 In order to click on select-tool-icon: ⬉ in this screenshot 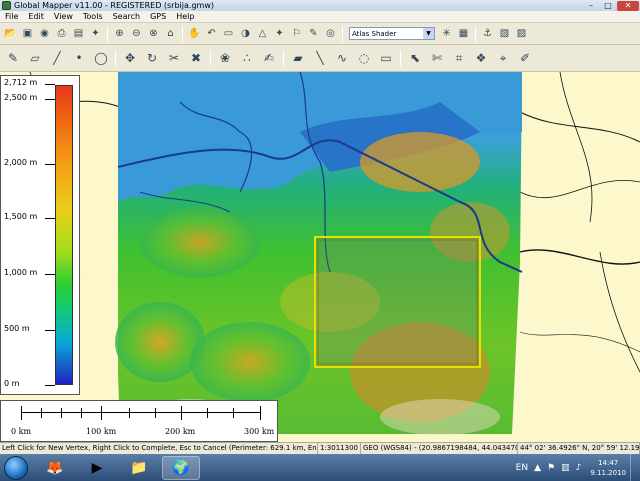, I will do `click(415, 58)`.